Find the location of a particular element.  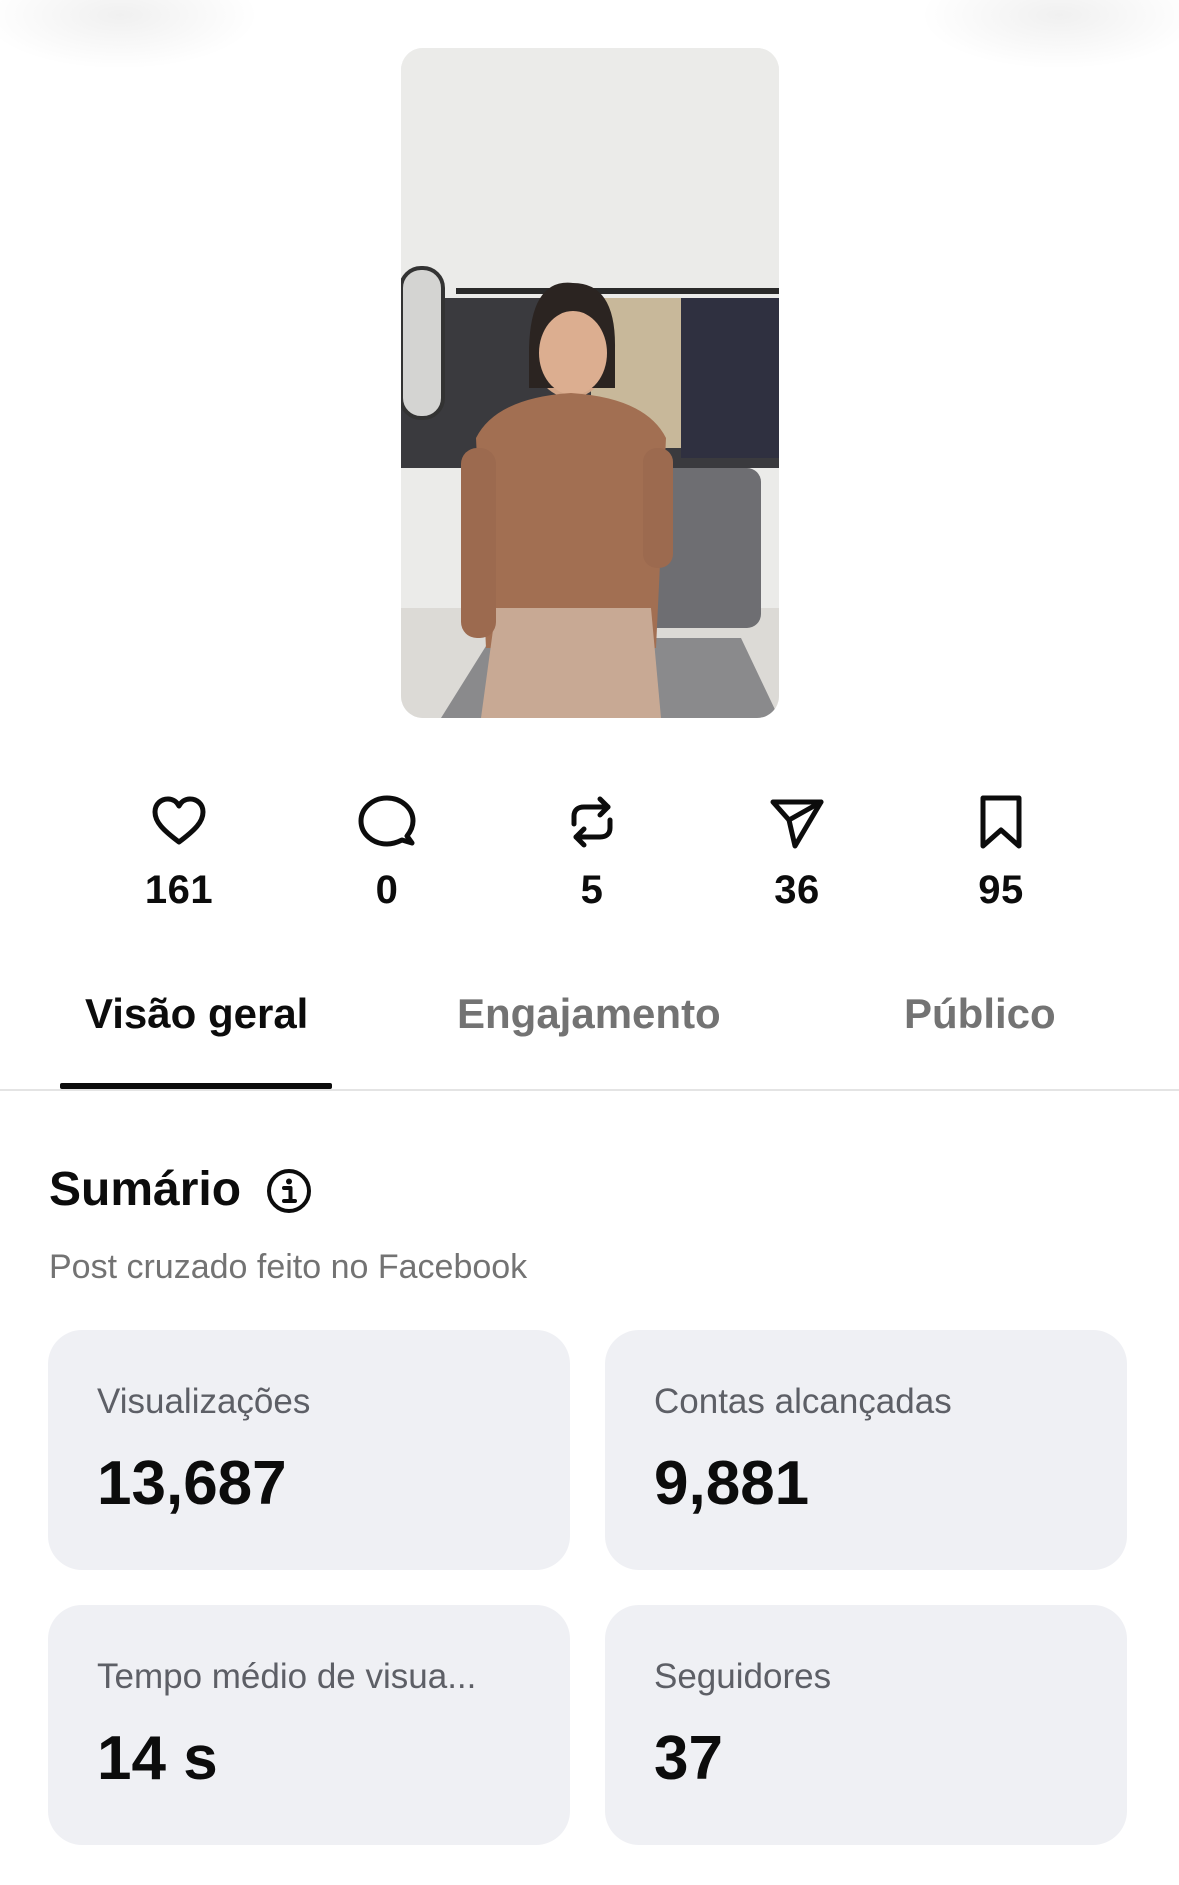

reel-thumbnail is located at coordinates (590, 383).